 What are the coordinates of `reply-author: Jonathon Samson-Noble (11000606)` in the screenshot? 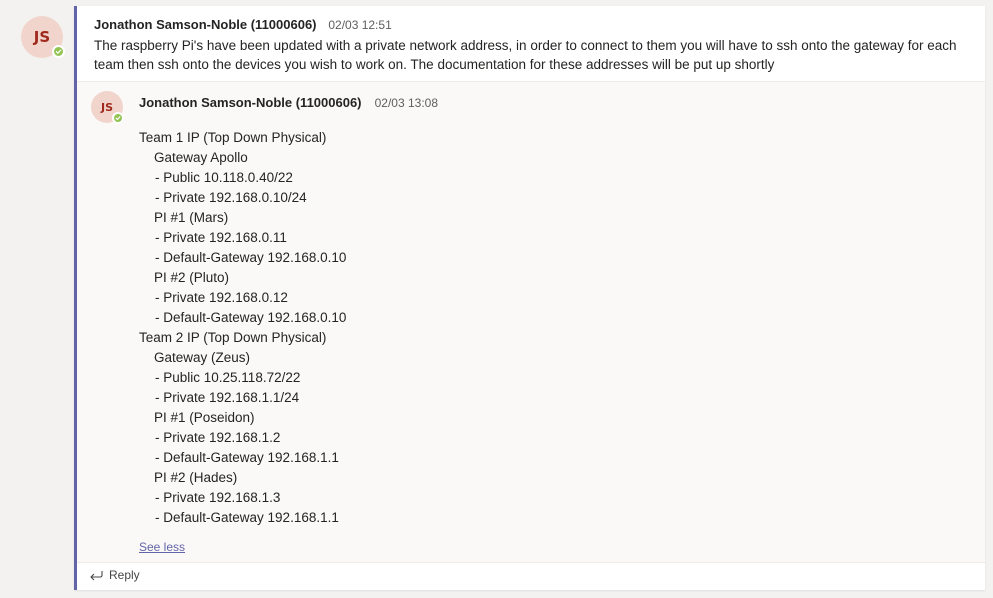 It's located at (250, 102).